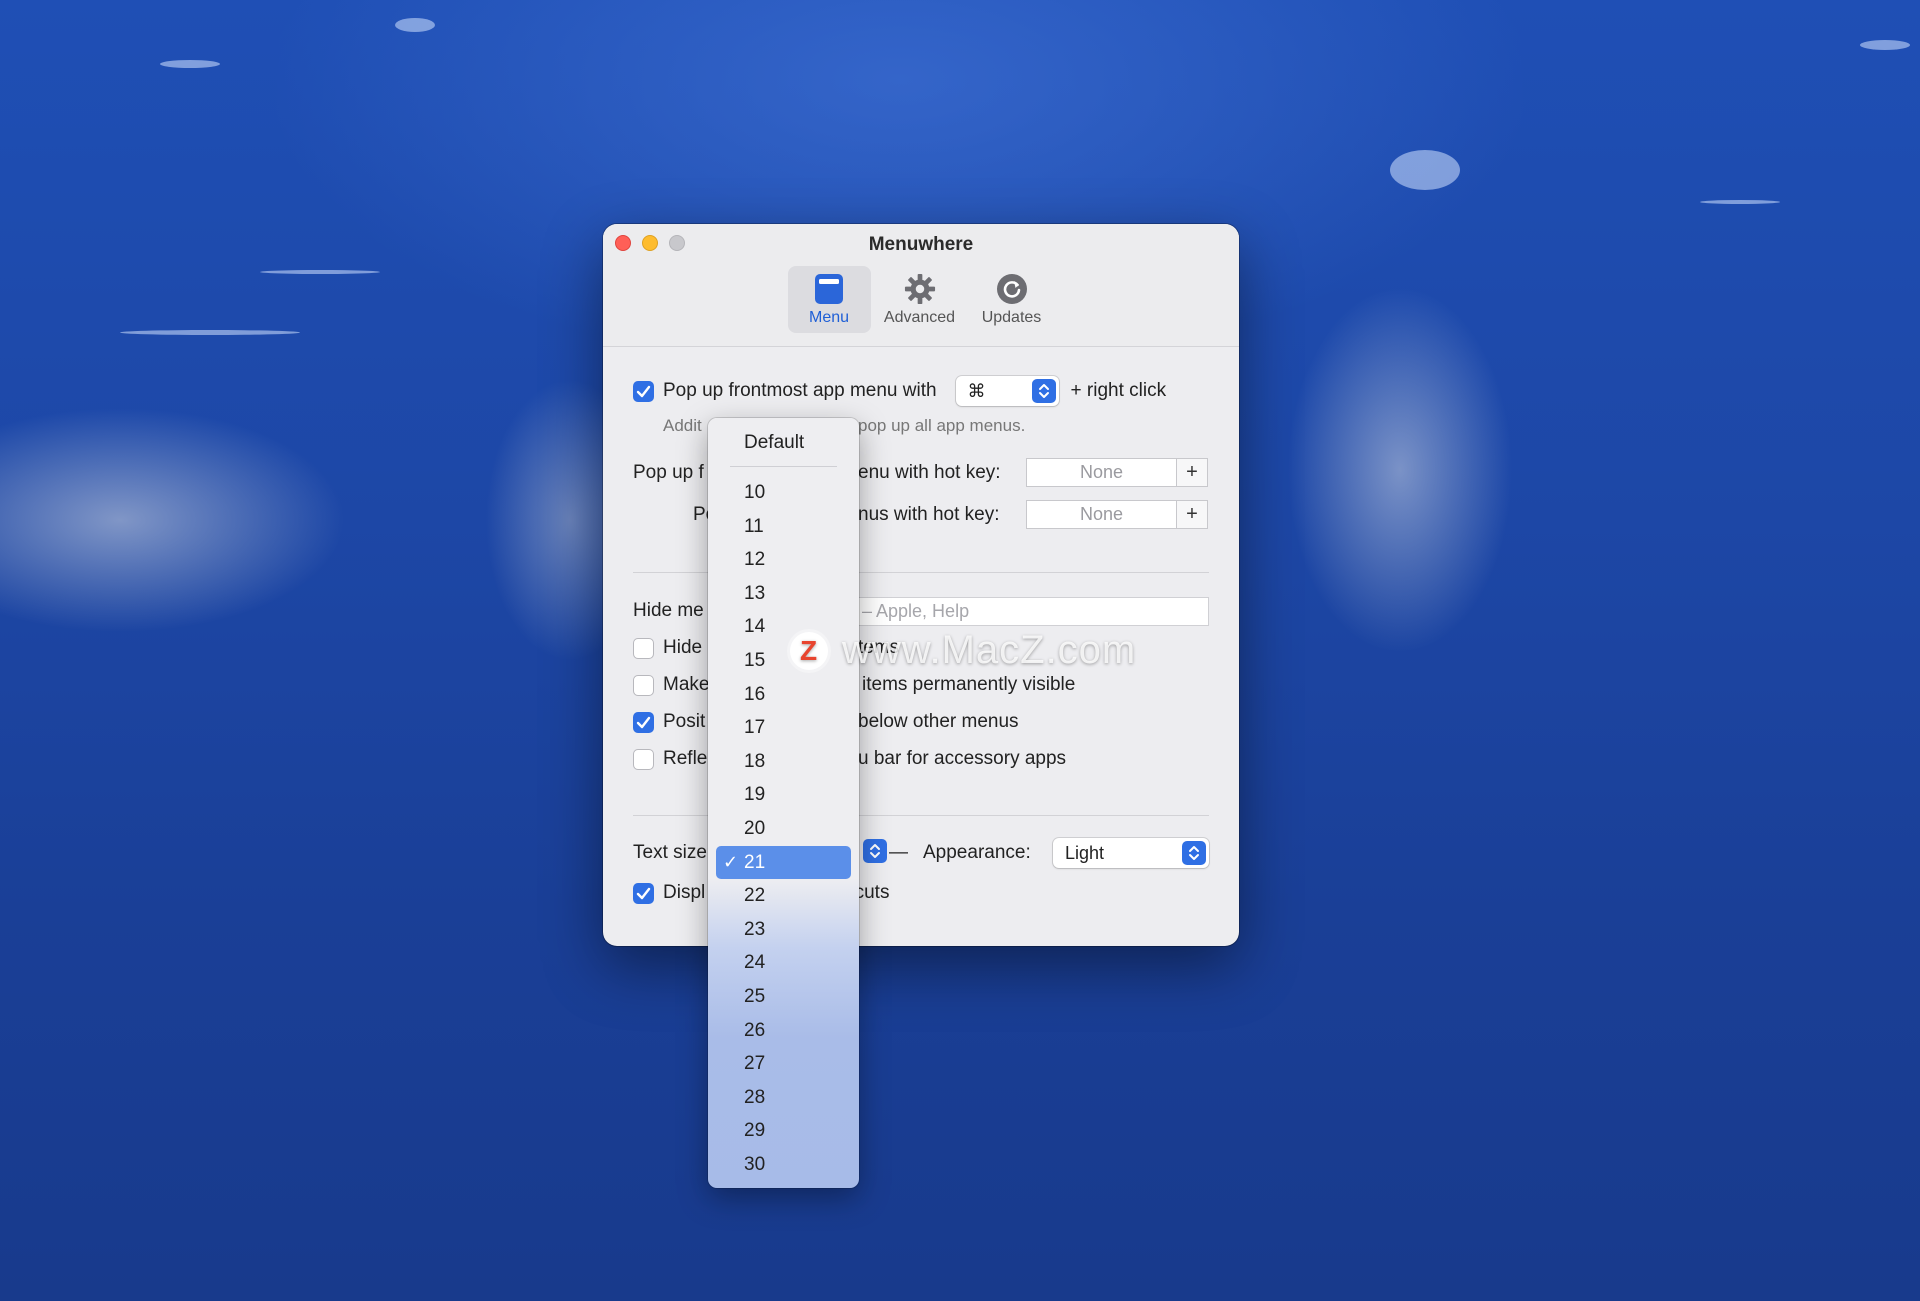  Describe the element at coordinates (668, 610) in the screenshot. I see `hide-menus-label: Hide me` at that location.